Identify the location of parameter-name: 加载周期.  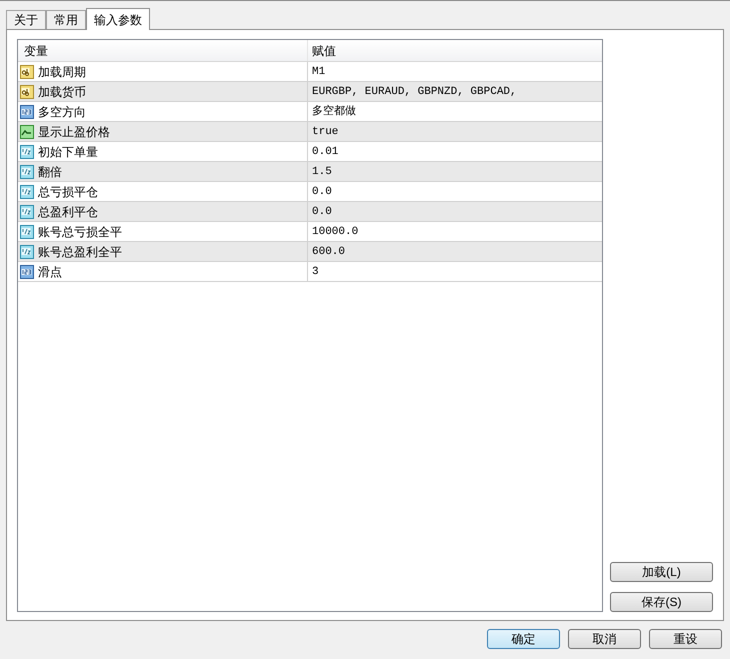
(62, 72).